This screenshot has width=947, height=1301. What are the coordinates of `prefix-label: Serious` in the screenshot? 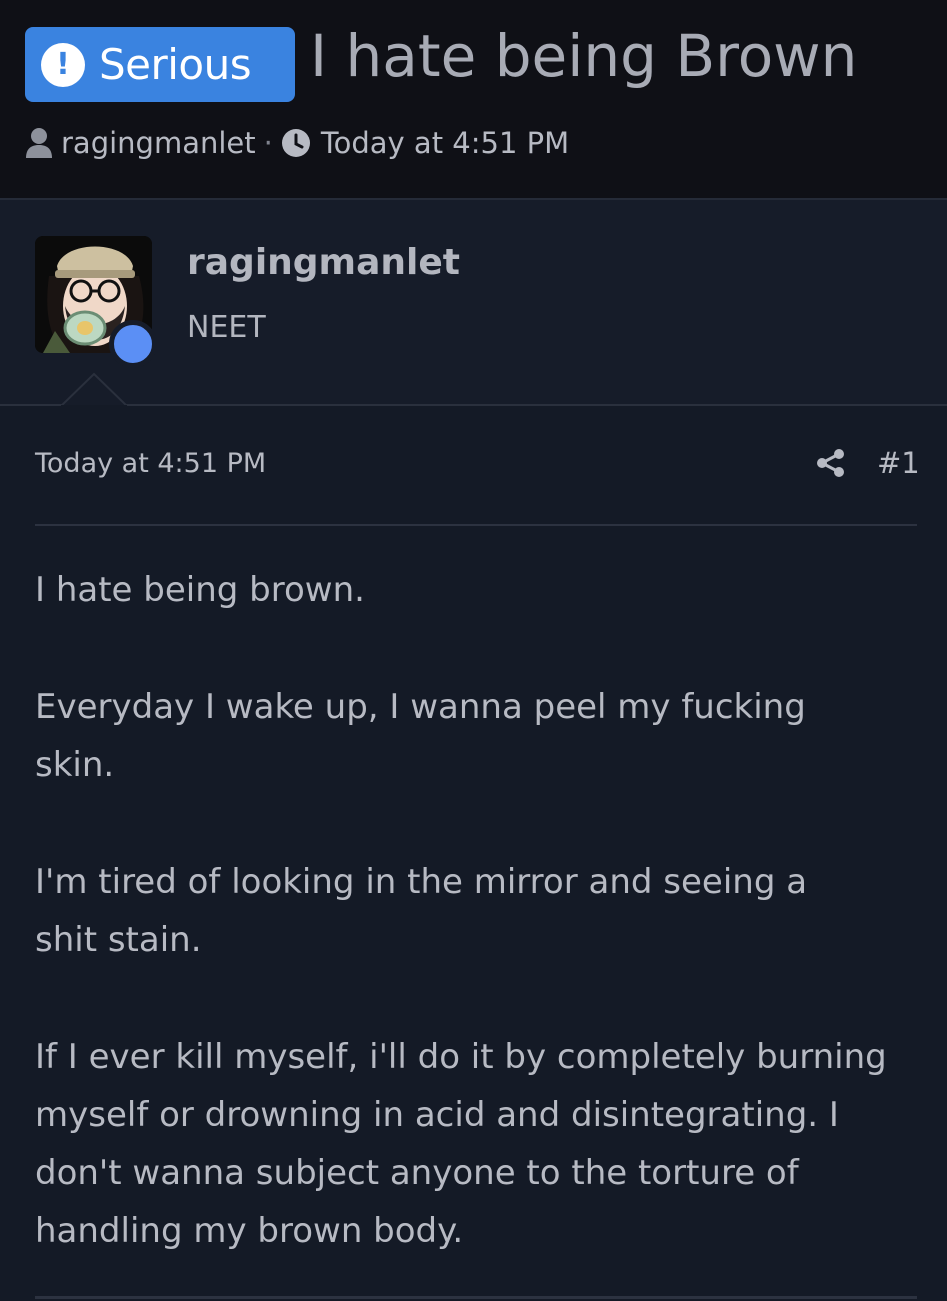 It's located at (175, 64).